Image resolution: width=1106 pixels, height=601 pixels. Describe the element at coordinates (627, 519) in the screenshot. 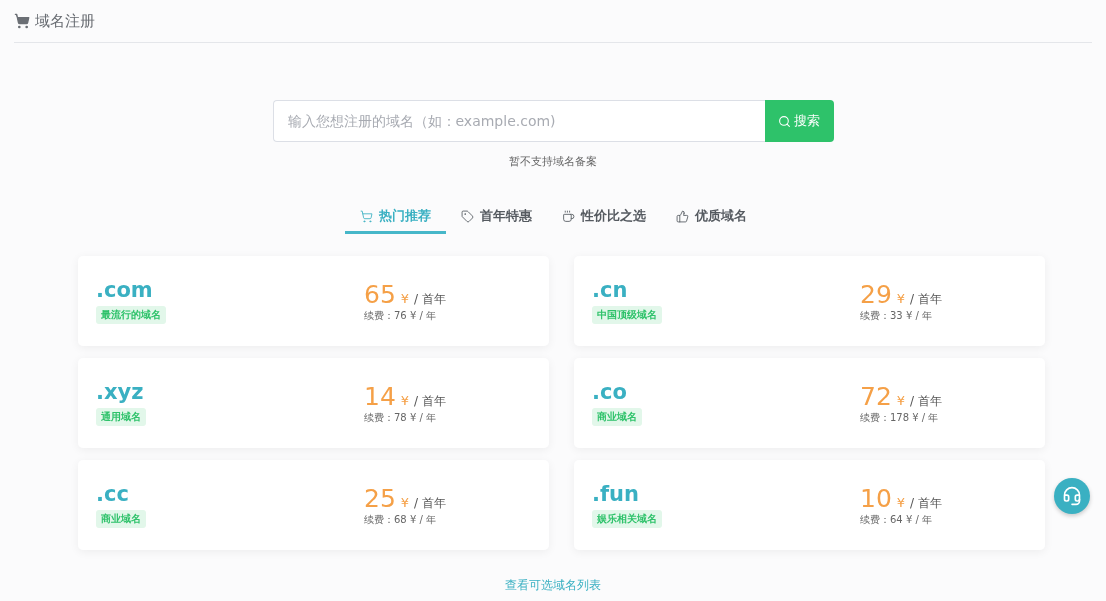

I see `domain-tag: 娱乐相关域名` at that location.